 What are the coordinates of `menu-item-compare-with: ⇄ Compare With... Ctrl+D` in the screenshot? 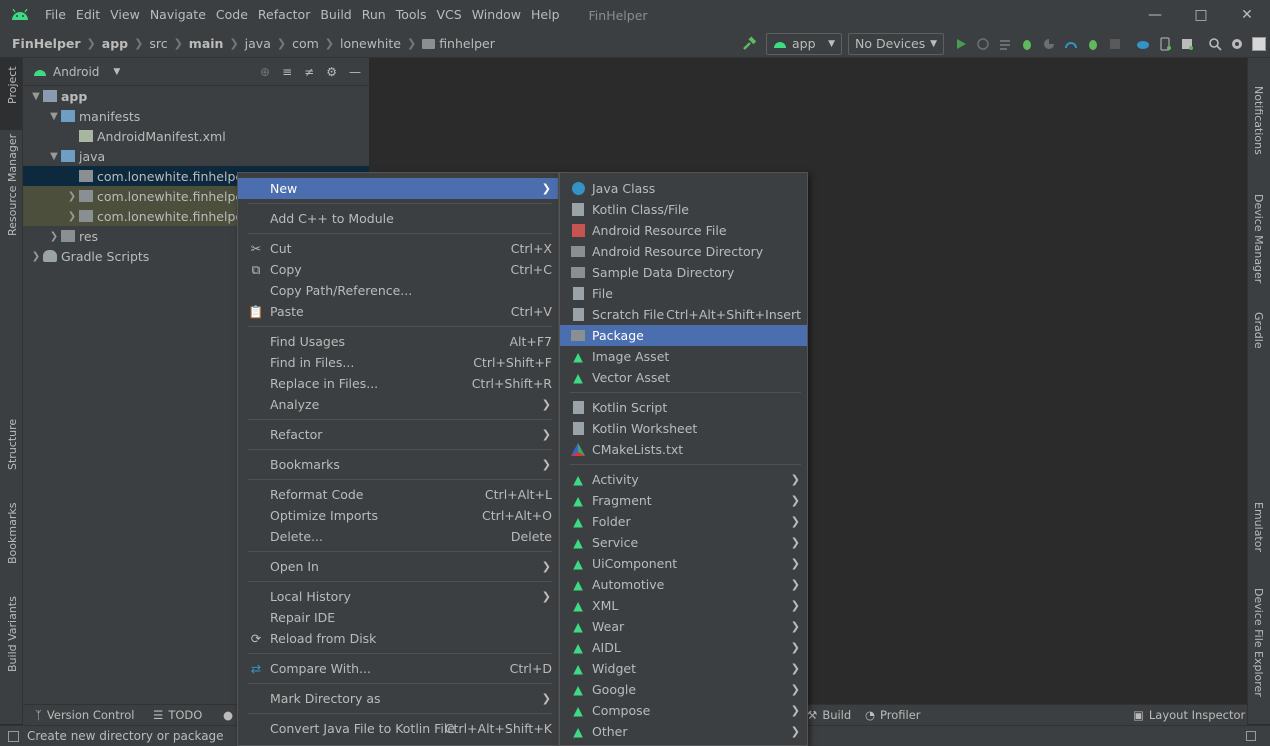 It's located at (398, 668).